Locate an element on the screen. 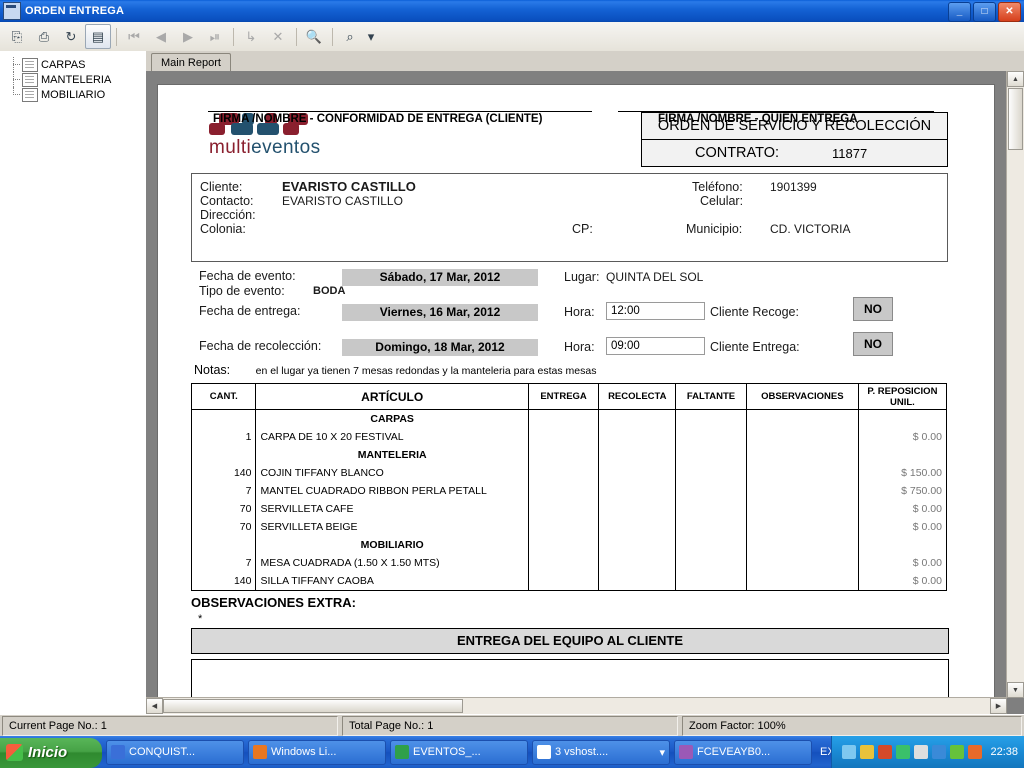 The image size is (1024, 768). contacto-label: Contacto: is located at coordinates (227, 201).